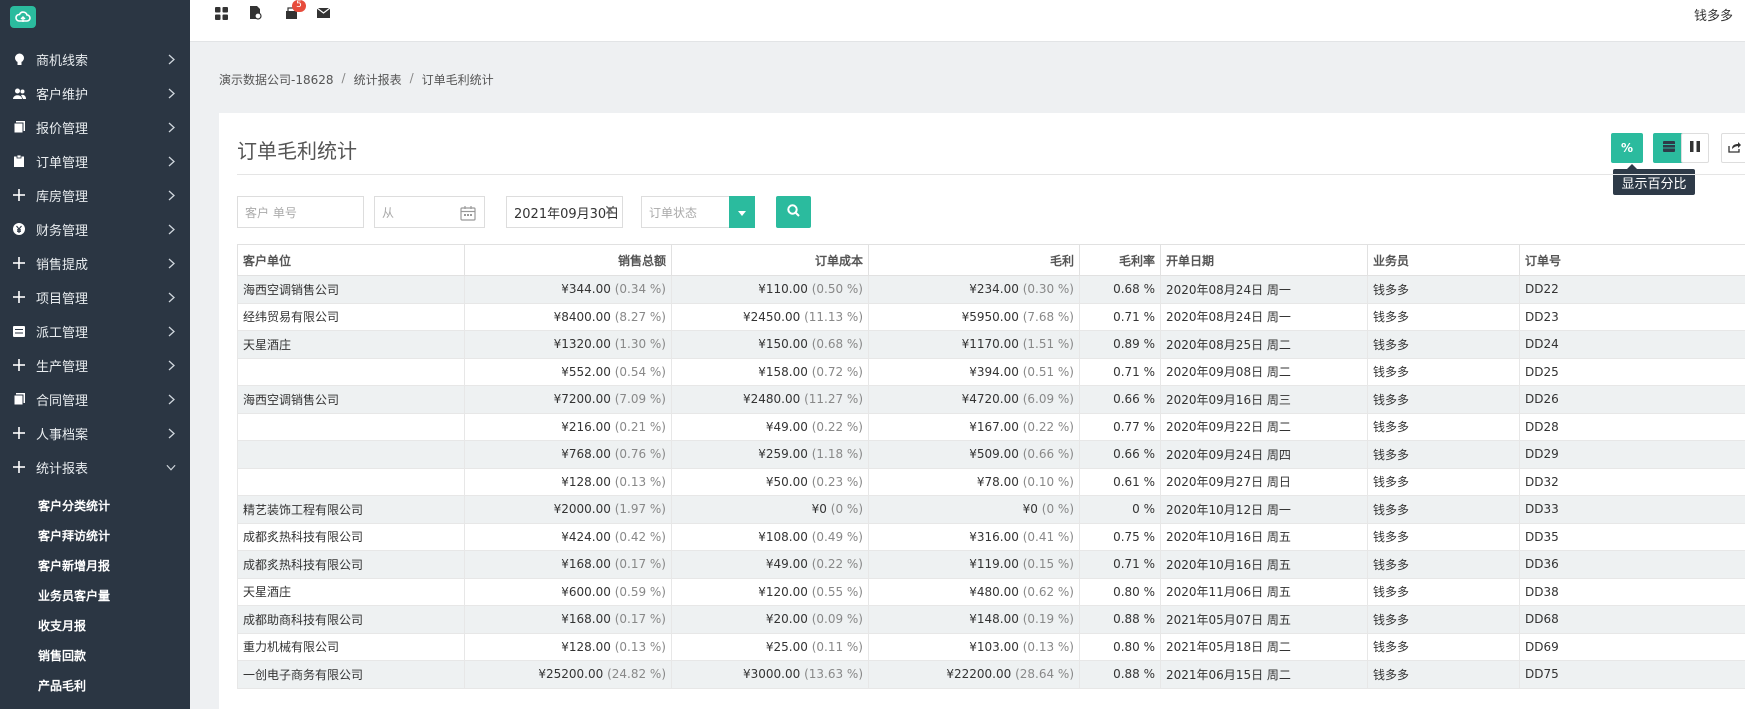  What do you see at coordinates (568, 316) in the screenshot?
I see `cell-sales: ¥8400.00 (8.27 %)` at bounding box center [568, 316].